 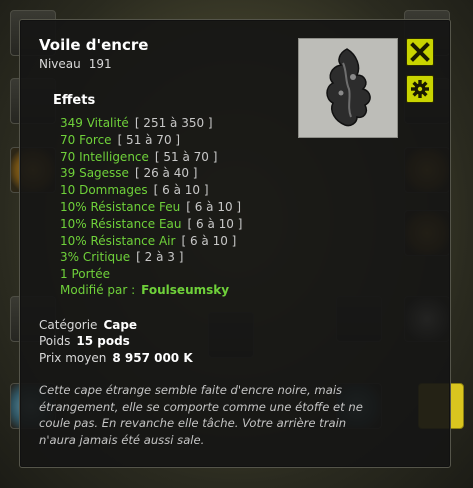 What do you see at coordinates (100, 64) in the screenshot?
I see `level-value: 191` at bounding box center [100, 64].